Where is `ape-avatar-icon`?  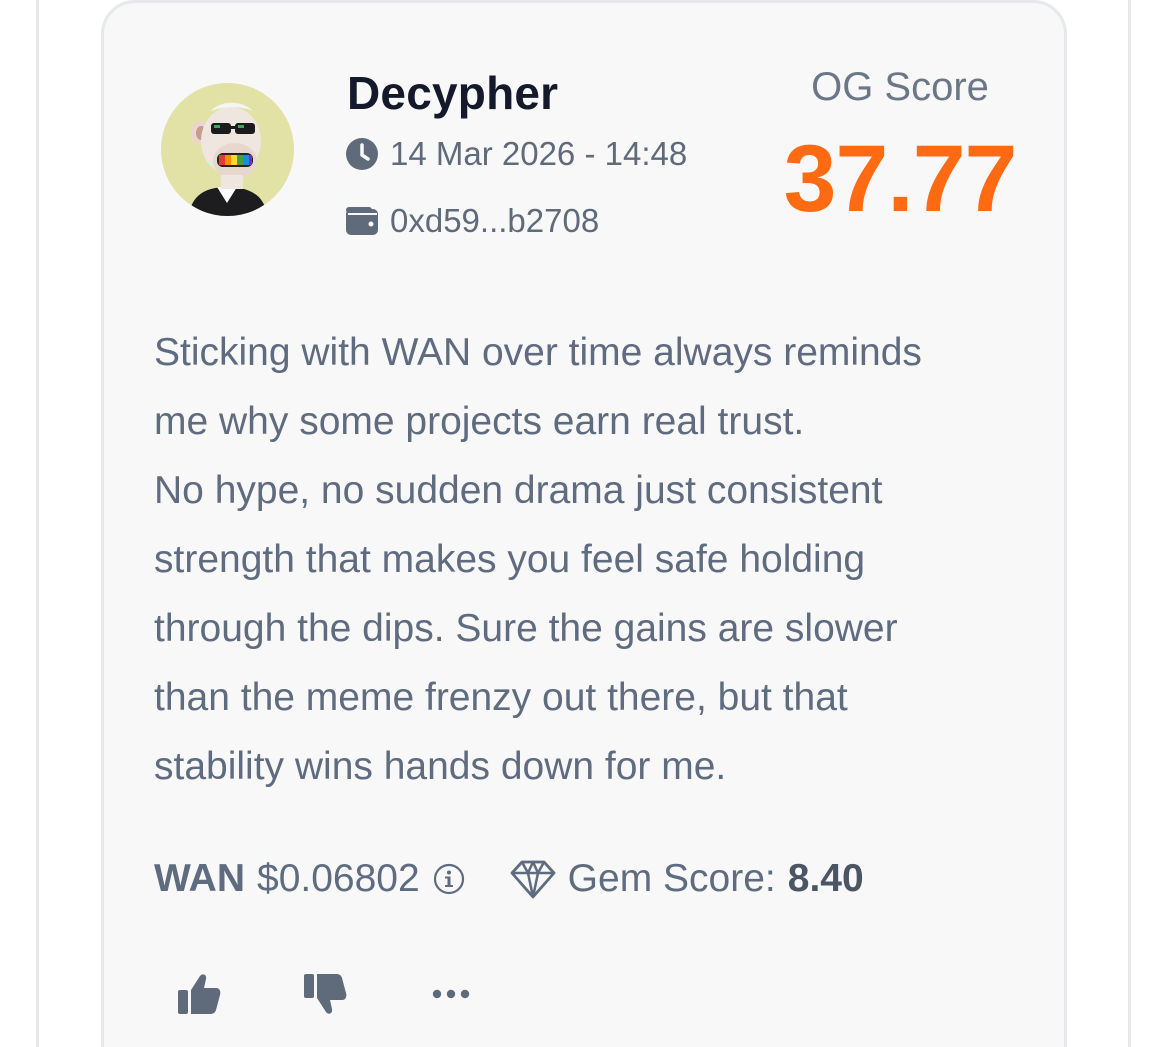 ape-avatar-icon is located at coordinates (227, 149).